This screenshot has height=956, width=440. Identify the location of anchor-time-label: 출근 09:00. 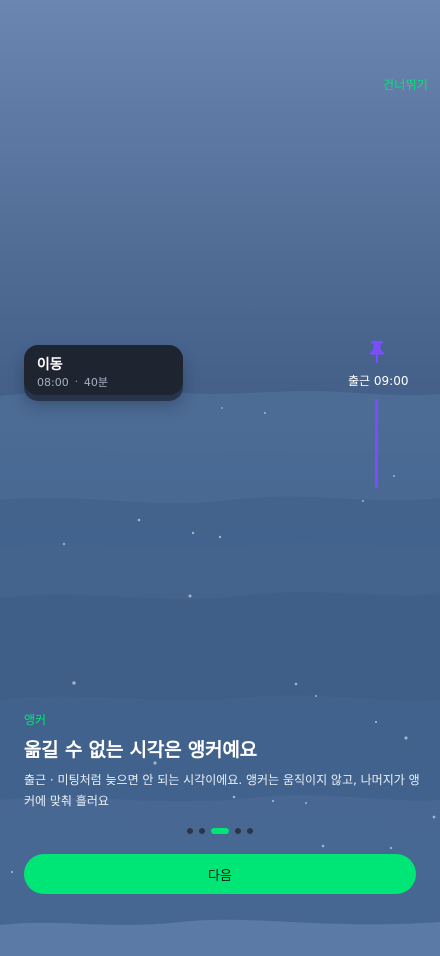
(378, 381).